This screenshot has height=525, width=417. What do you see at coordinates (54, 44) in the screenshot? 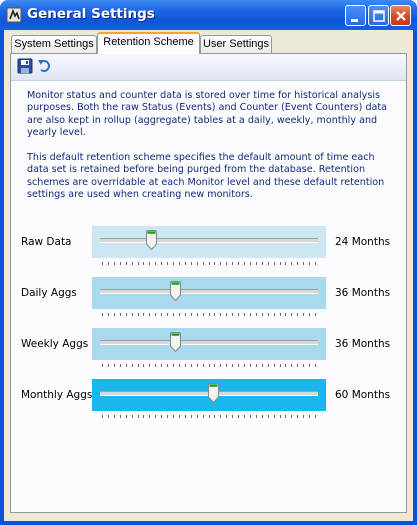
I see `tab-system-settings: System Settings` at bounding box center [54, 44].